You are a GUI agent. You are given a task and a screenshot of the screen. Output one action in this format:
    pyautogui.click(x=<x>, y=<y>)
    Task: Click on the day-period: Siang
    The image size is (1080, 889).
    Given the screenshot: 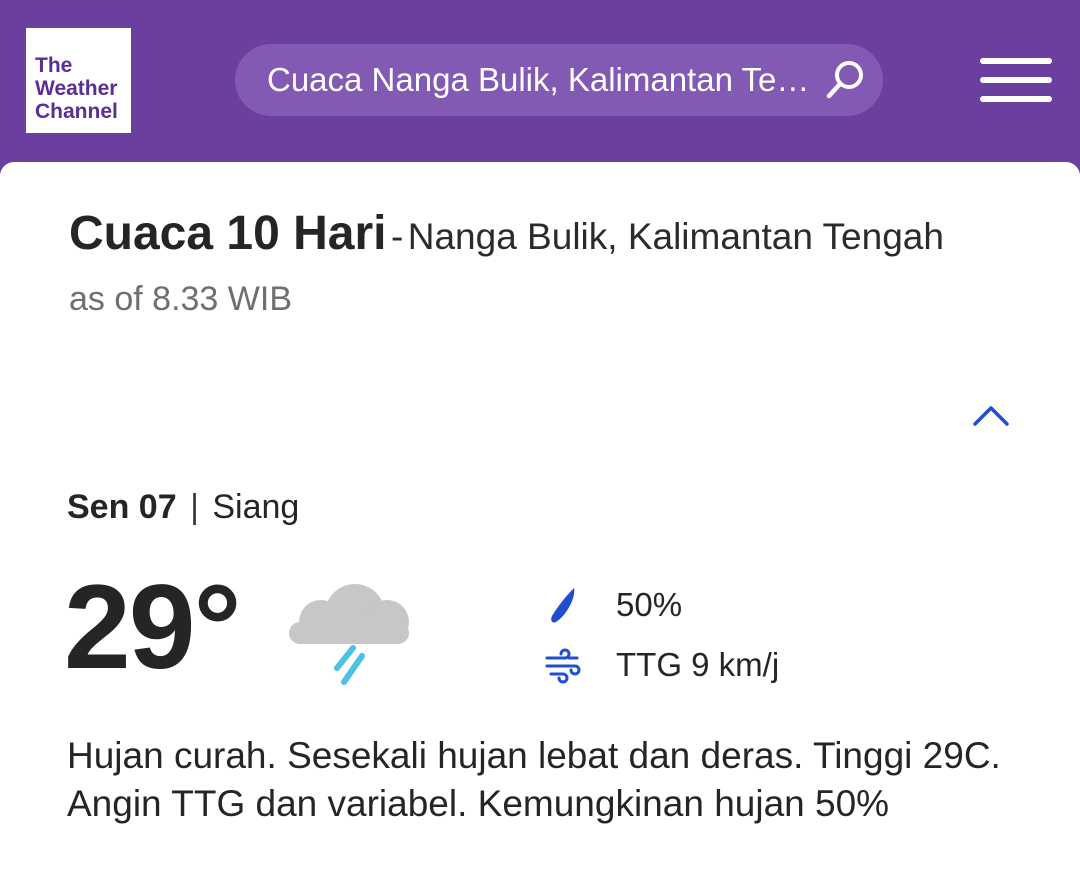 What is the action you would take?
    pyautogui.click(x=256, y=507)
    